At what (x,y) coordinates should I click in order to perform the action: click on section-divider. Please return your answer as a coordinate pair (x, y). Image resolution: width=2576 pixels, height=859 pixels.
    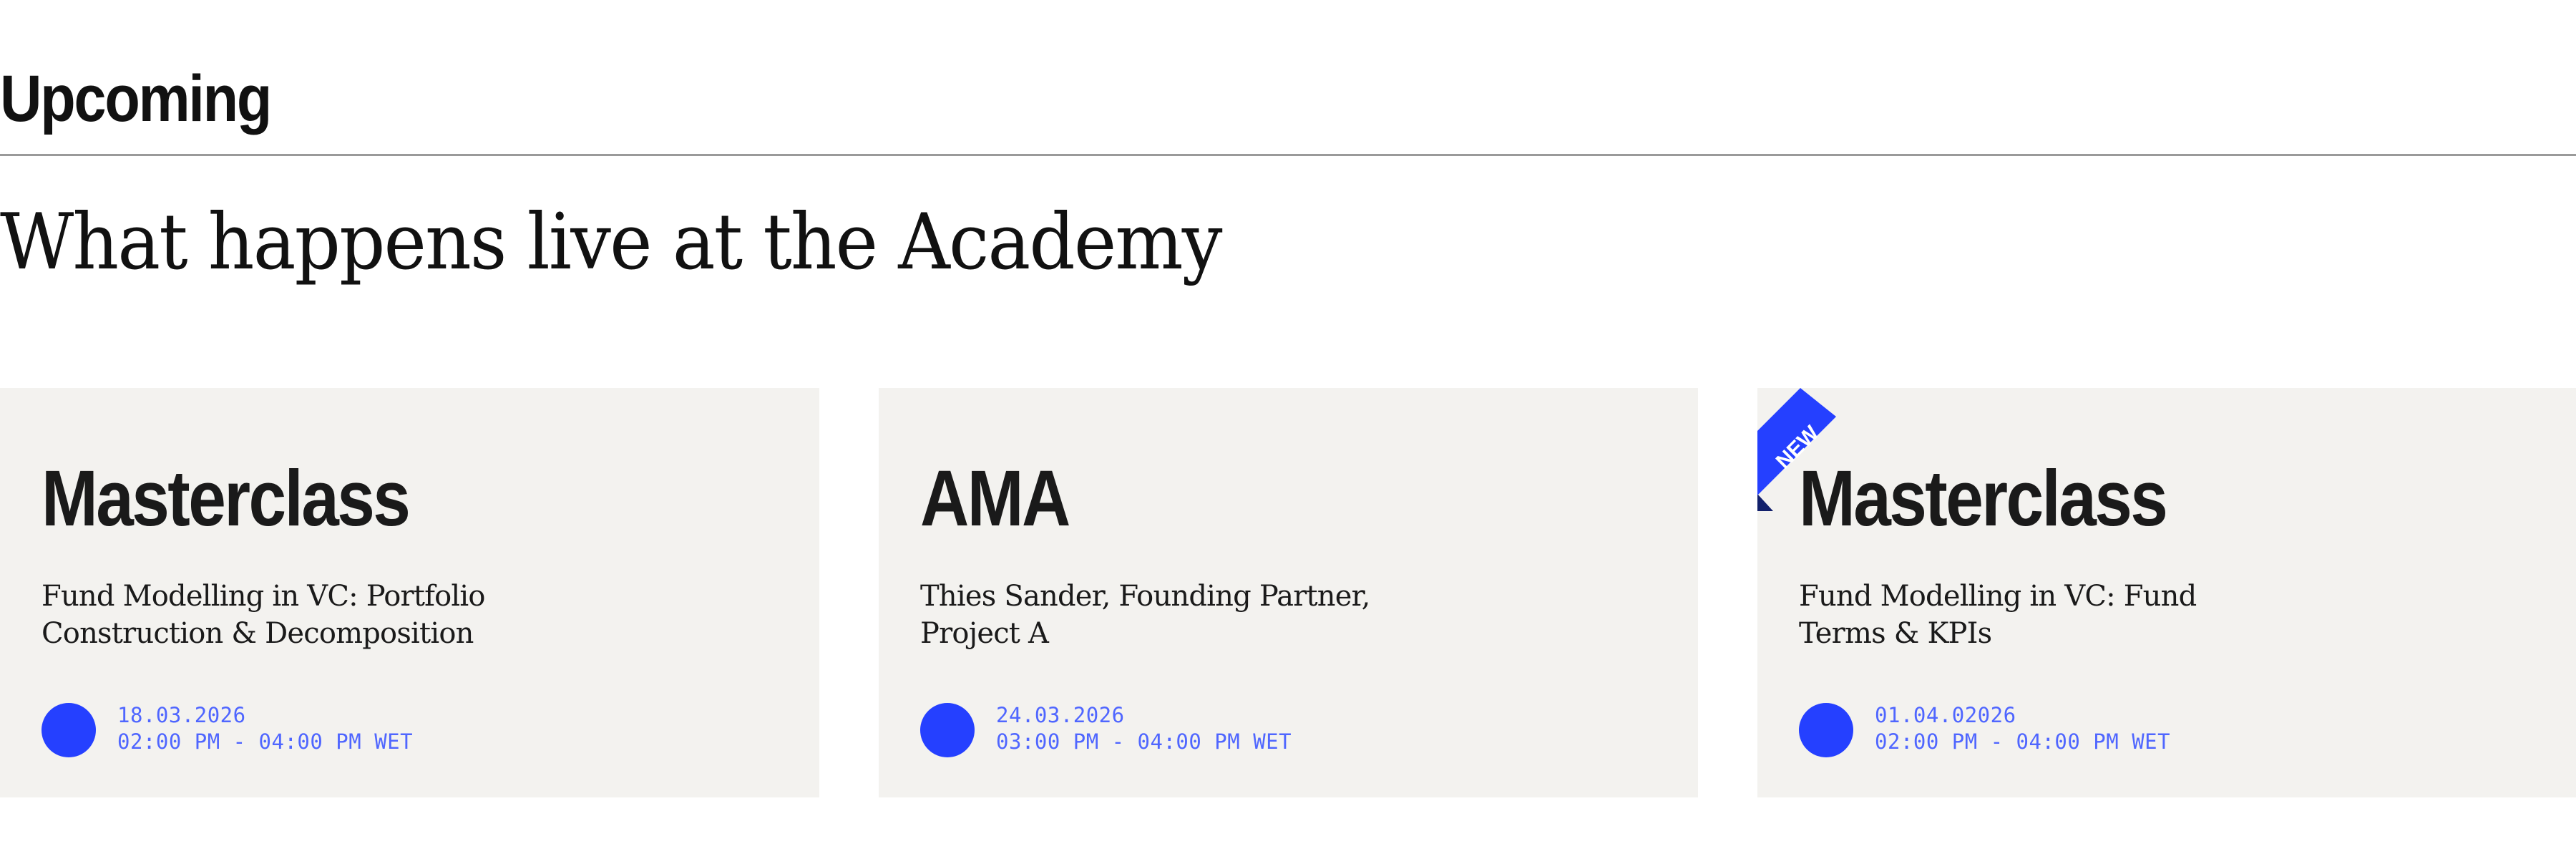
    Looking at the image, I should click on (1288, 155).